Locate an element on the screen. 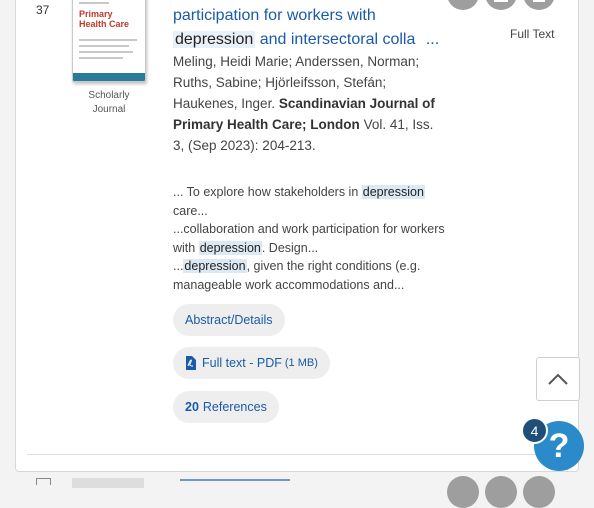  full-text-pdf-link: Full text - PDF (1 MB) is located at coordinates (251, 363).